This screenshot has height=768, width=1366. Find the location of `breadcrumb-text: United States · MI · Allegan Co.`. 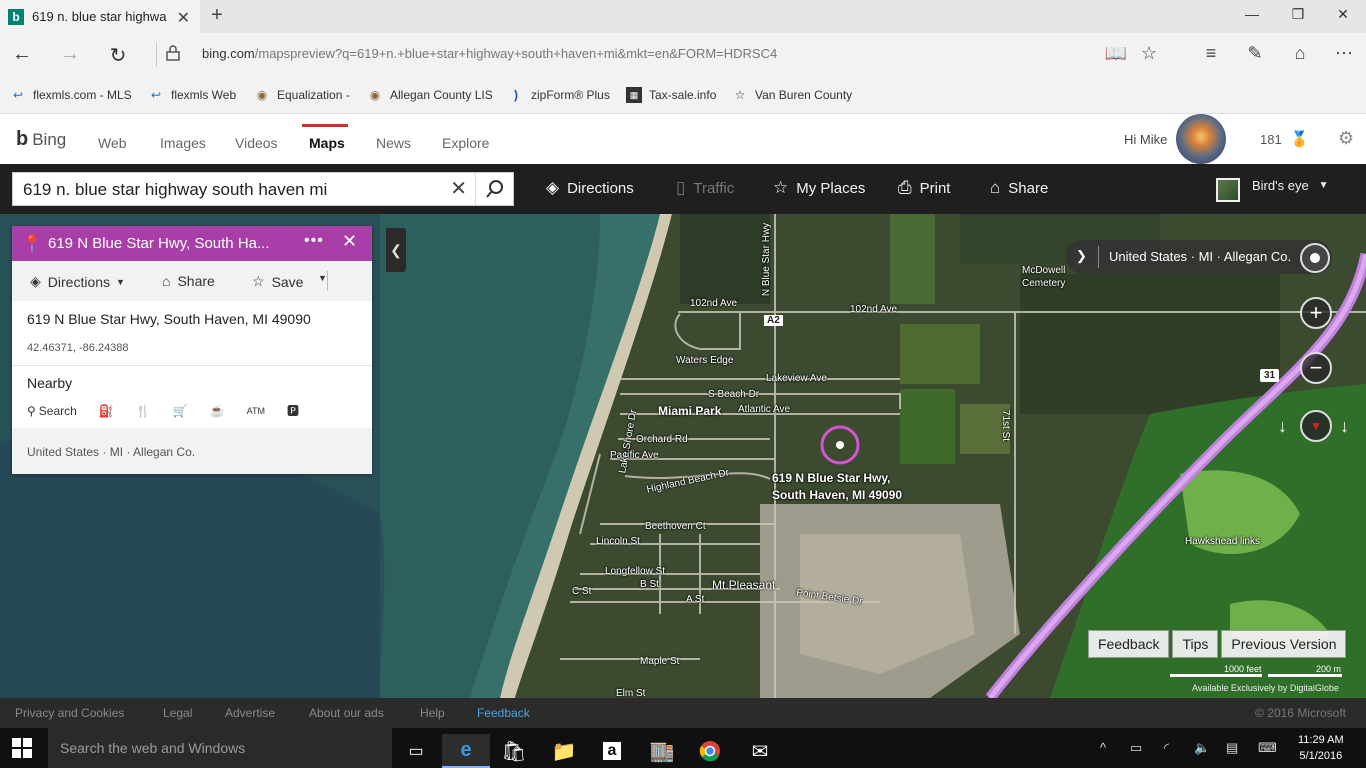

breadcrumb-text: United States · MI · Allegan Co. is located at coordinates (1200, 256).